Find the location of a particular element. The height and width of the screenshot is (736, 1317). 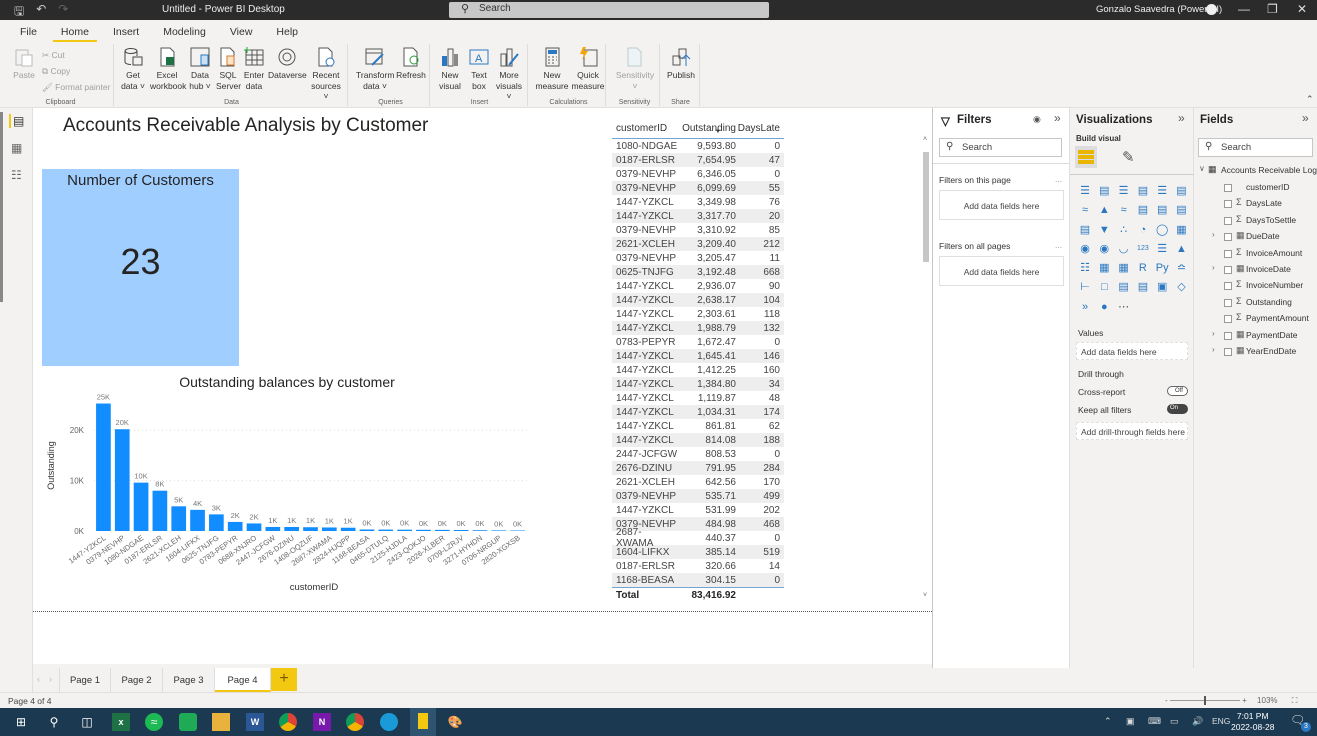

data-view-icon: ▦ is located at coordinates (16, 148).